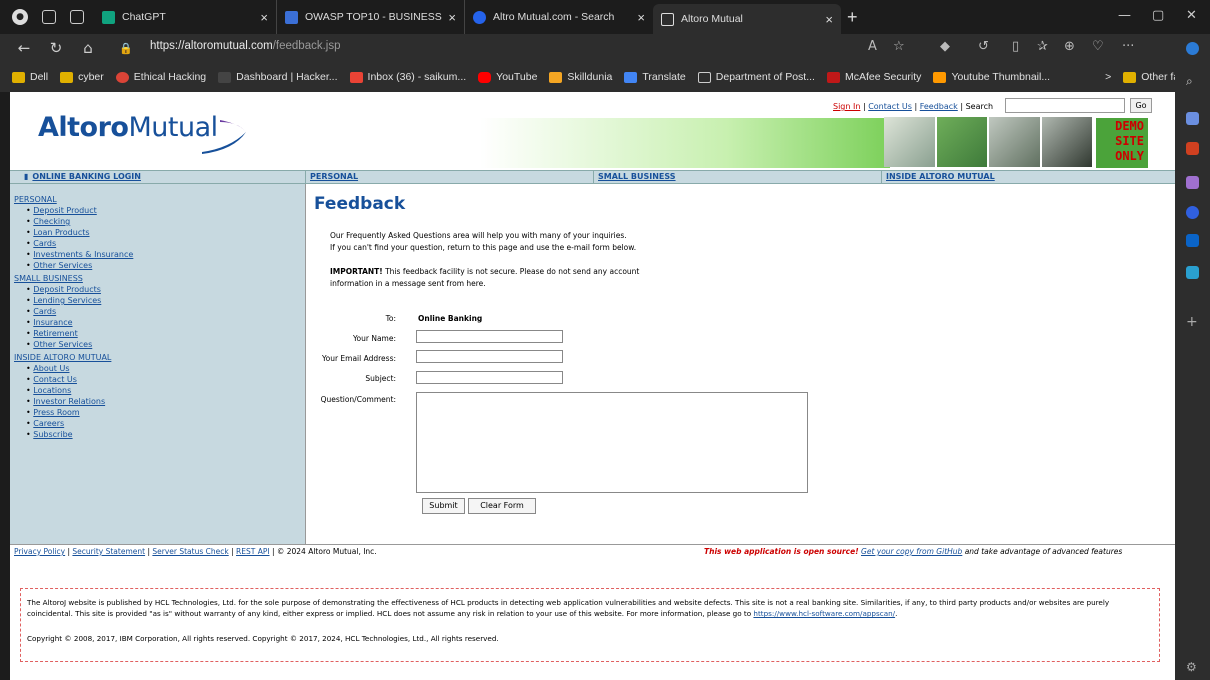 The image size is (1210, 680). Describe the element at coordinates (1192, 212) in the screenshot. I see `games-icon` at that location.